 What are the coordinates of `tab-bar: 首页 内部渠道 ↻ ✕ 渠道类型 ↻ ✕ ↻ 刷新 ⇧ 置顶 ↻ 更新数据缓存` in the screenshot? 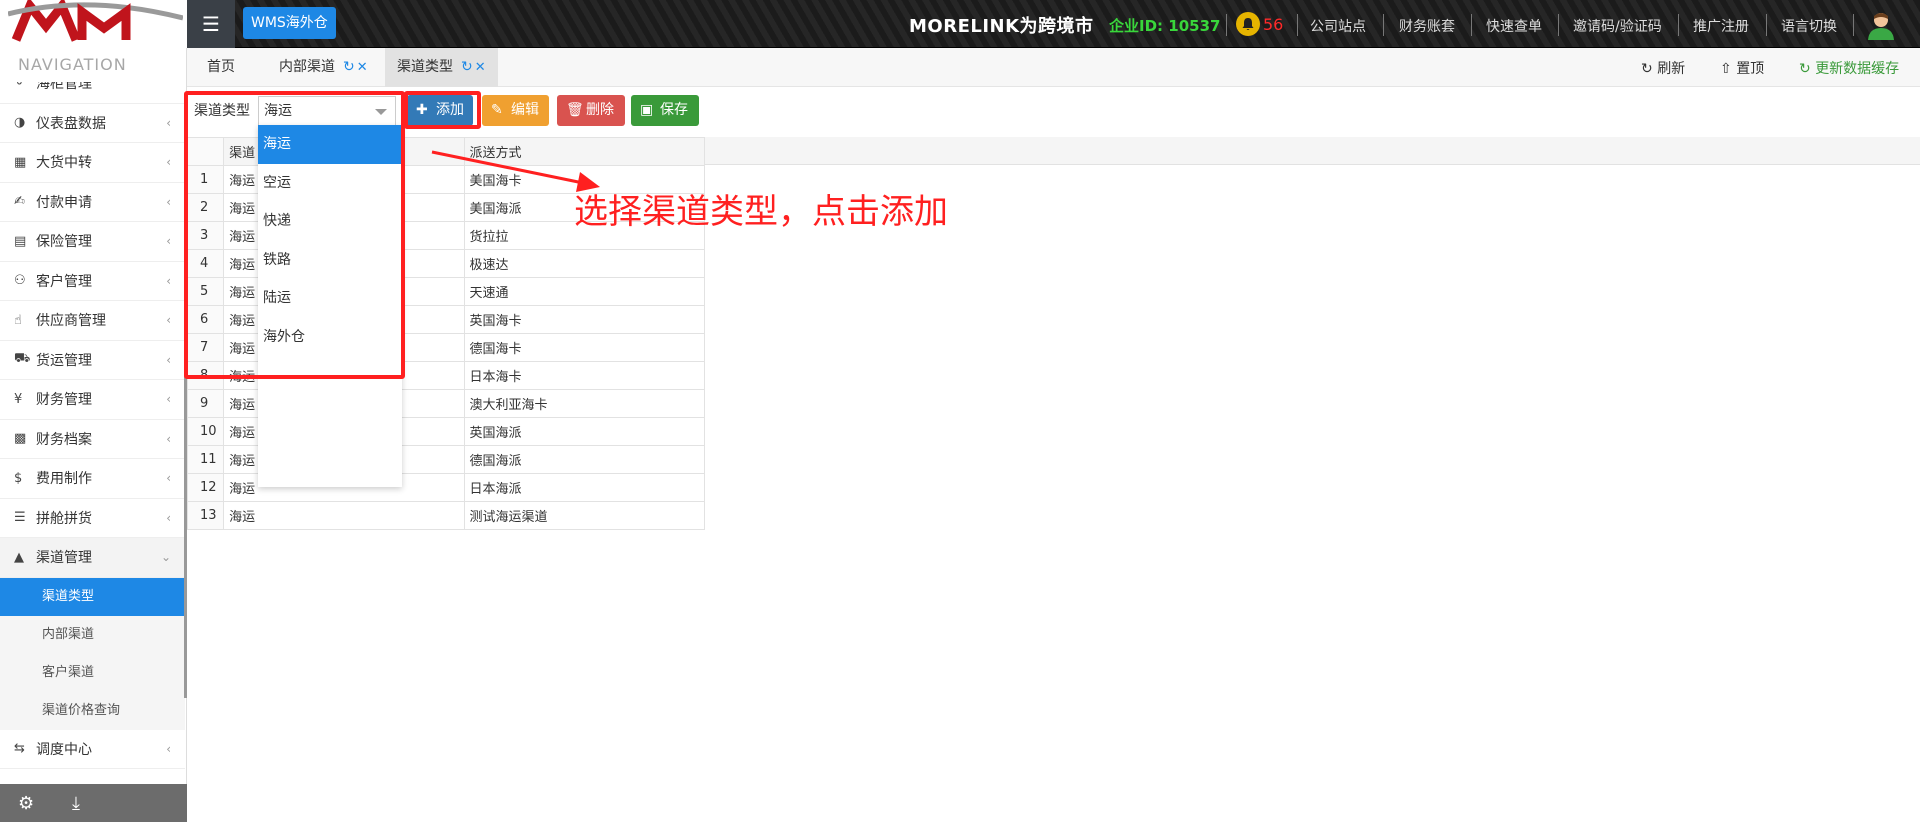 It's located at (1053, 67).